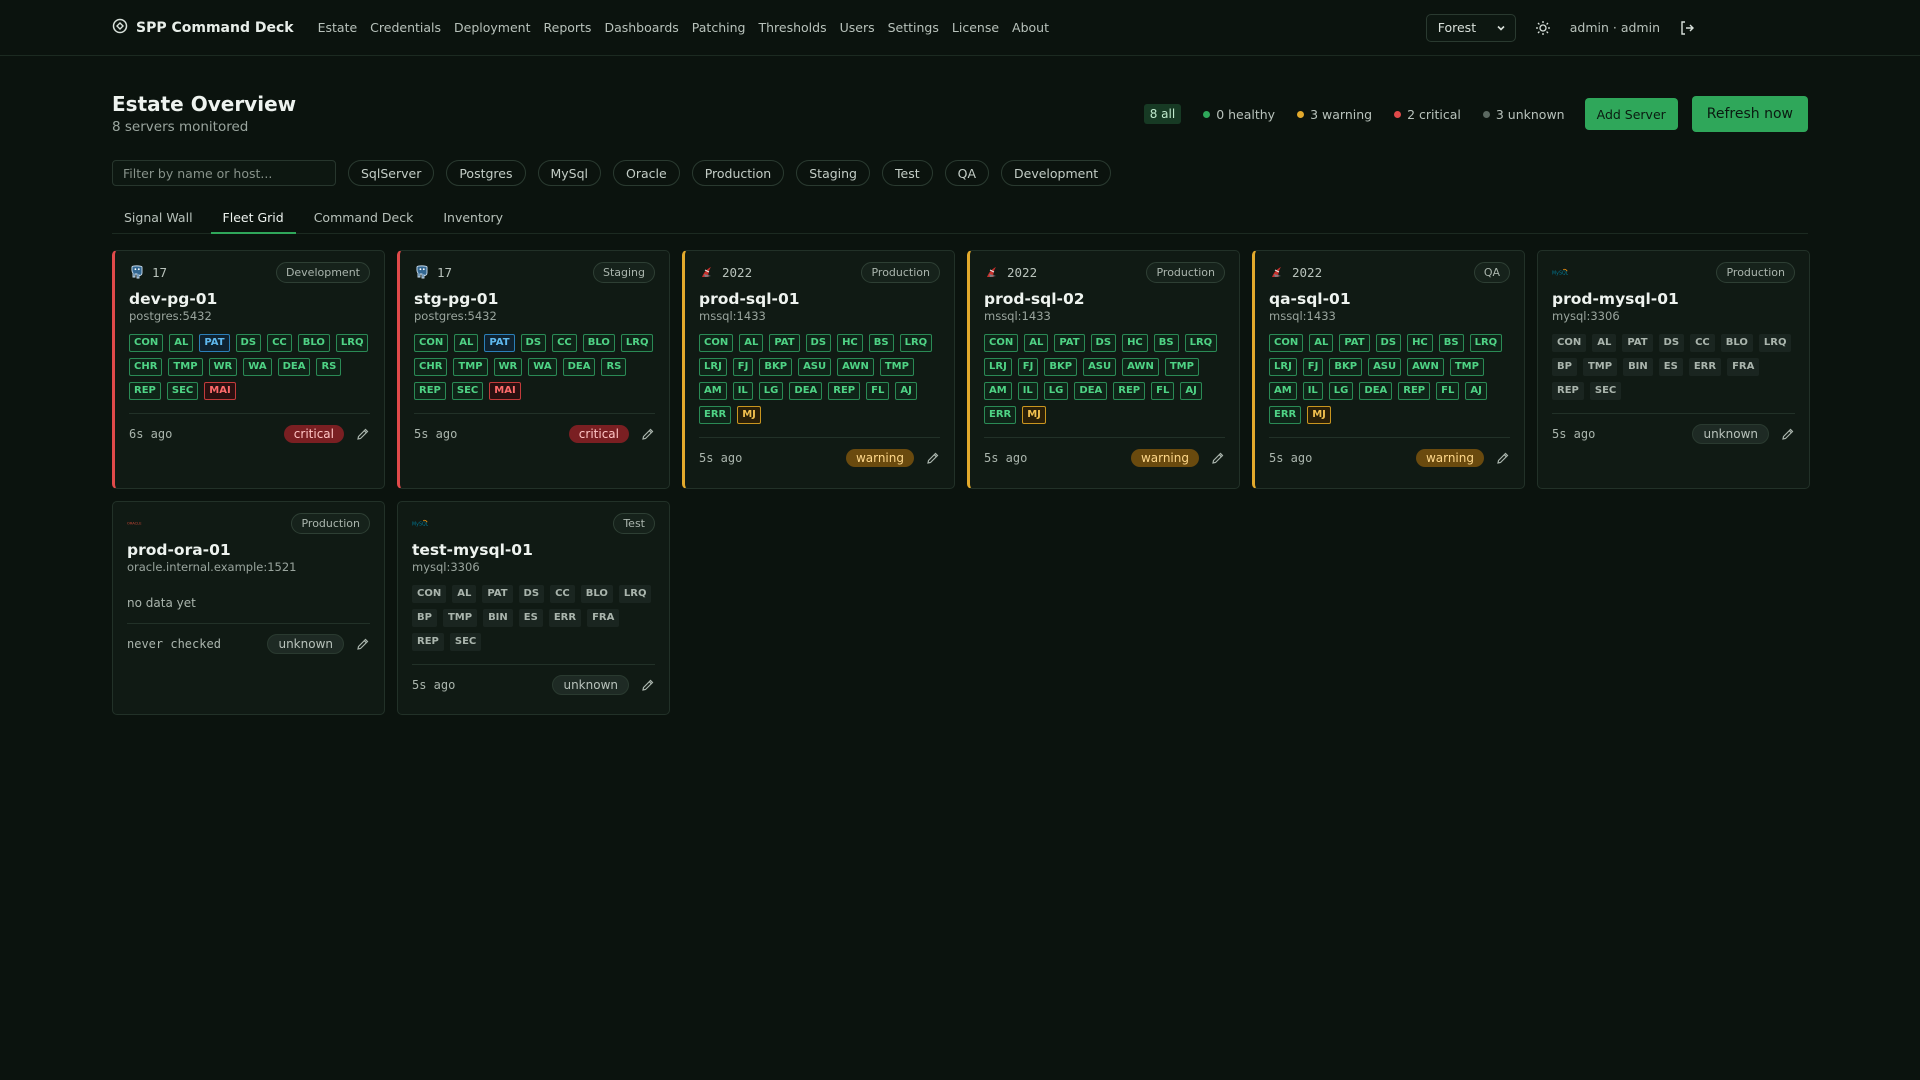 The height and width of the screenshot is (1080, 1920). What do you see at coordinates (878, 391) in the screenshot?
I see `check-code-badge: FL` at bounding box center [878, 391].